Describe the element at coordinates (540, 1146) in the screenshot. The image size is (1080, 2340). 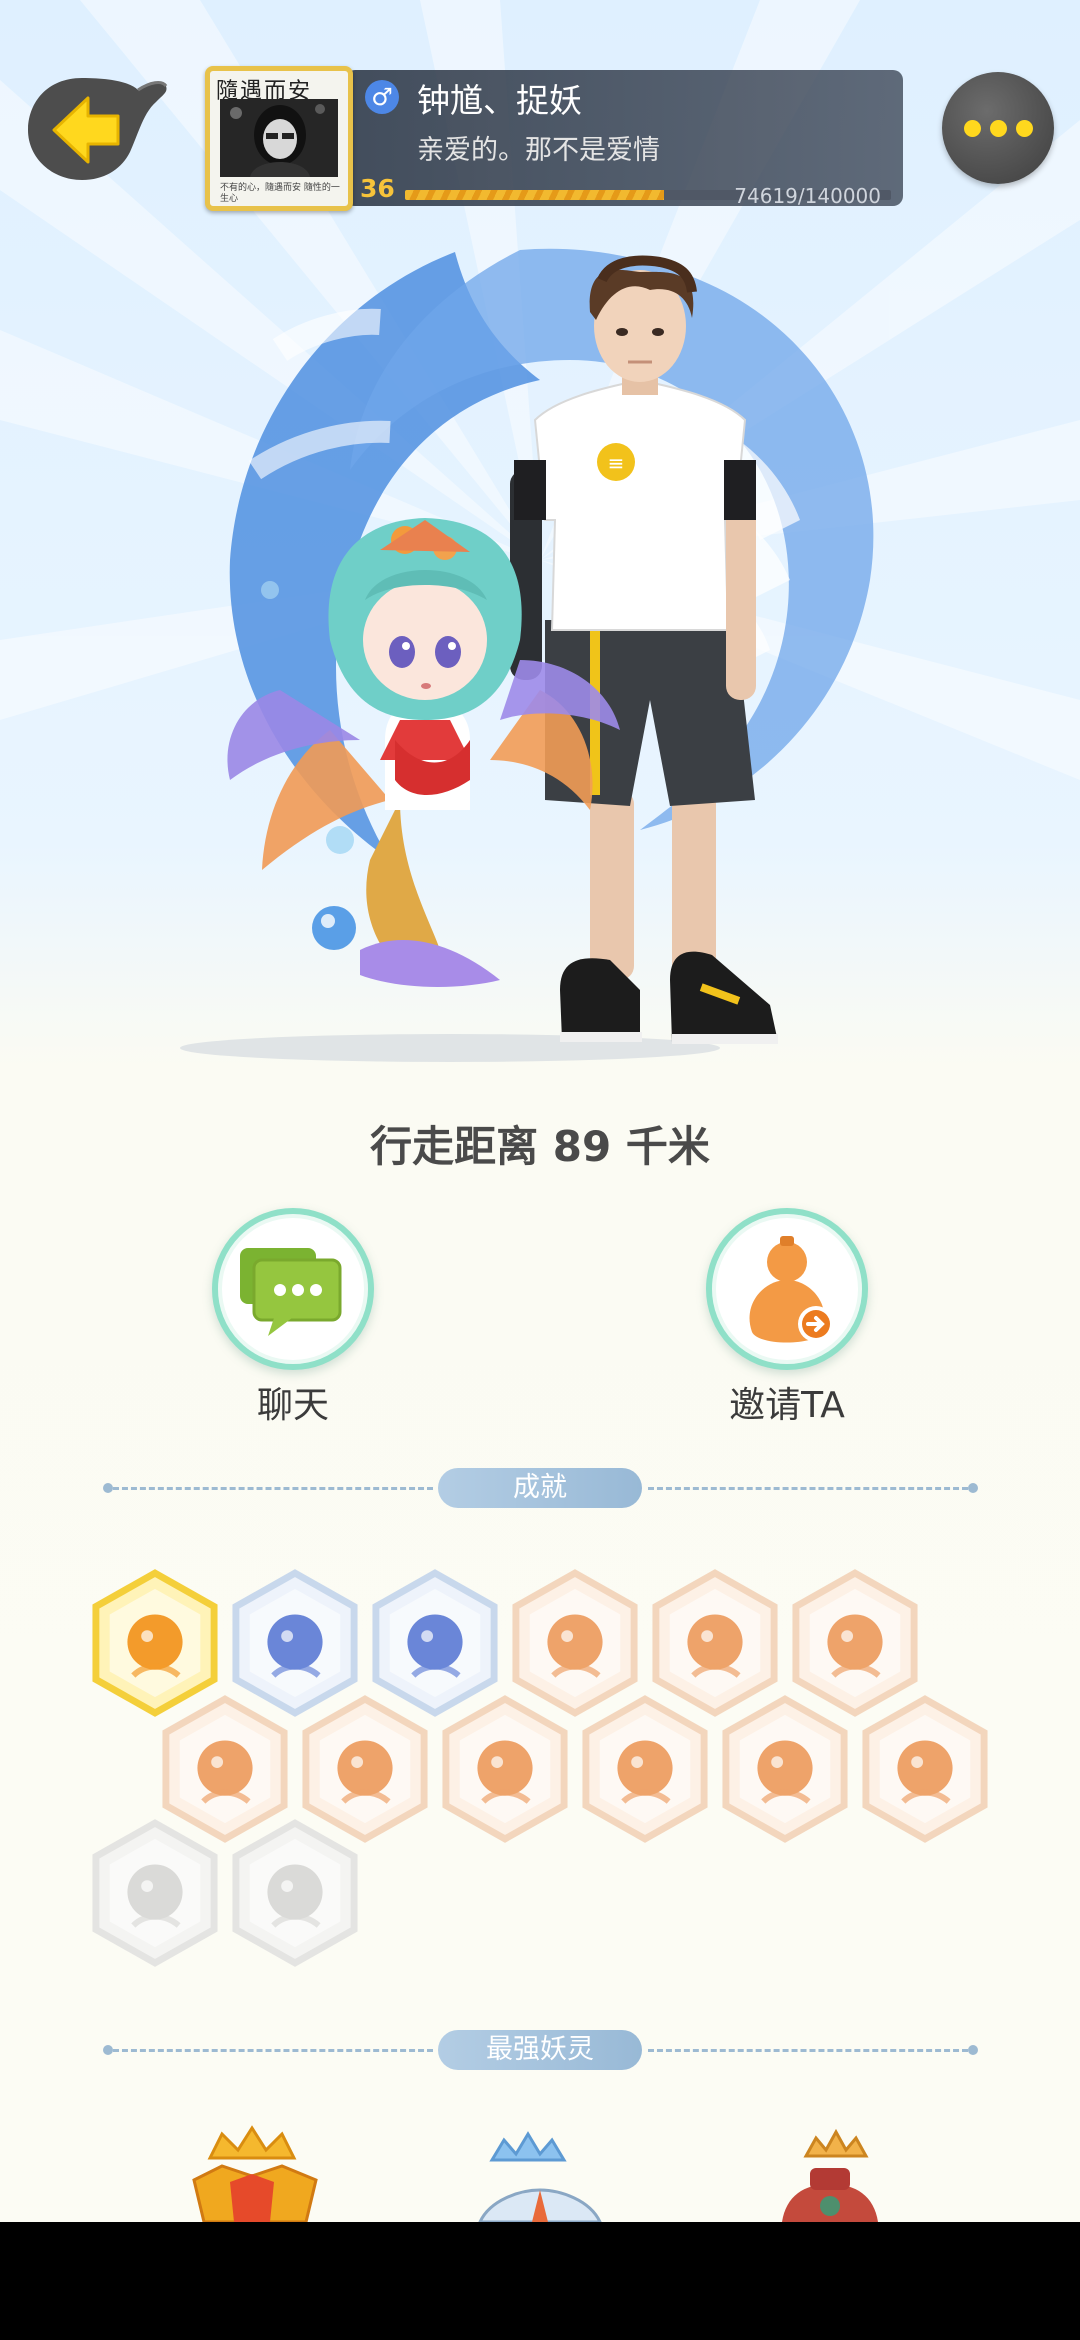
I see `walk-distance: 行走距离 89 千米` at that location.